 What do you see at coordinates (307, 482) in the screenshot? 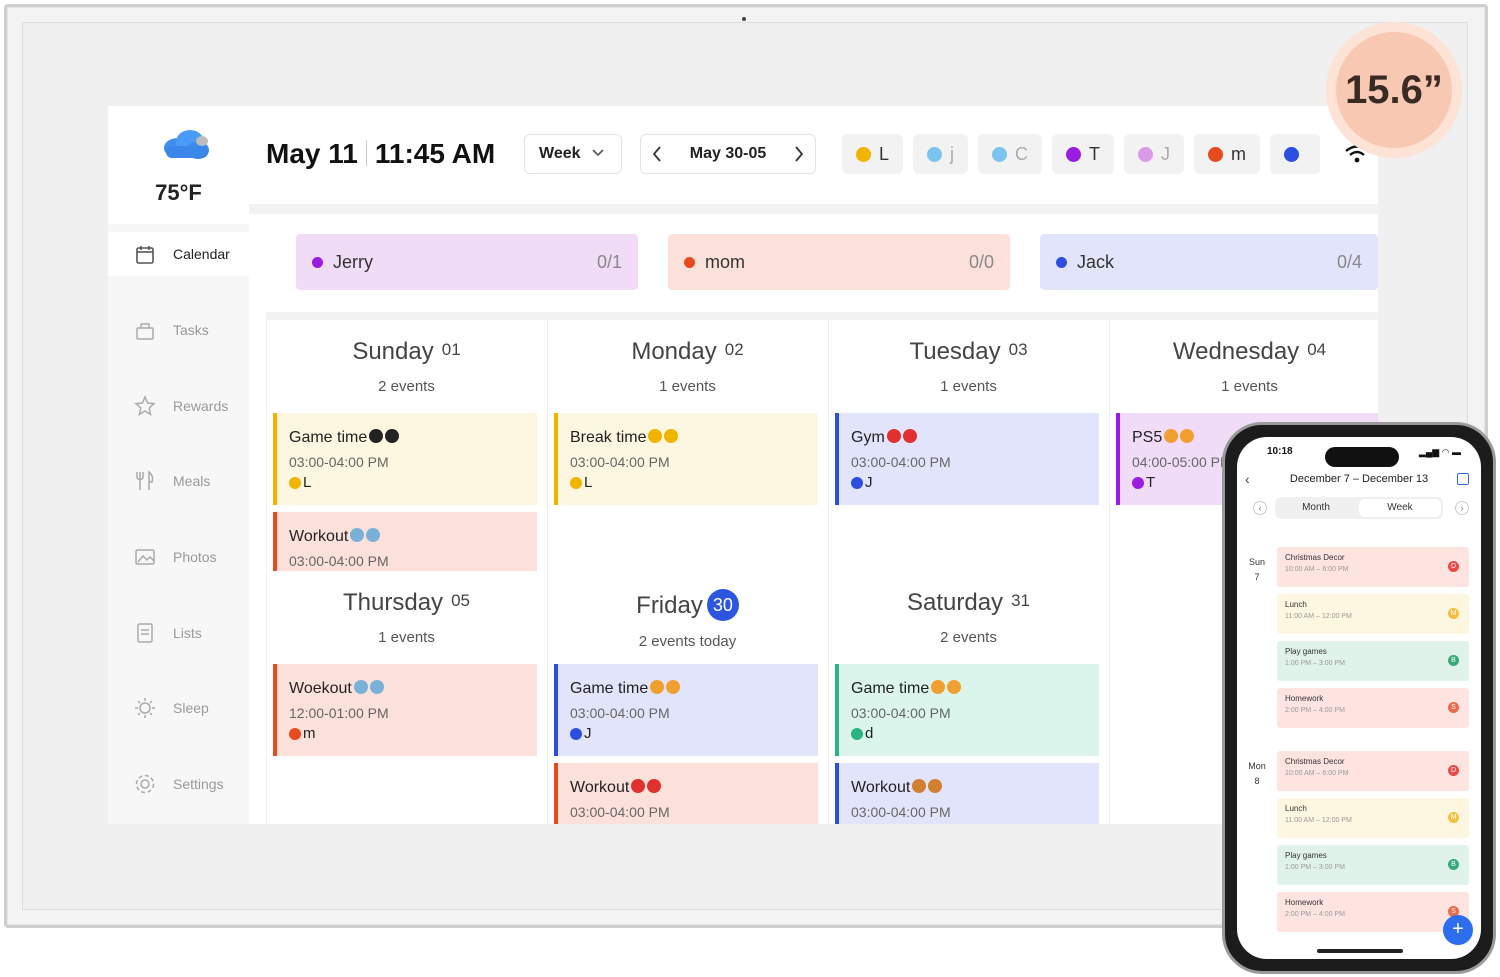
I see `event-owner: L` at bounding box center [307, 482].